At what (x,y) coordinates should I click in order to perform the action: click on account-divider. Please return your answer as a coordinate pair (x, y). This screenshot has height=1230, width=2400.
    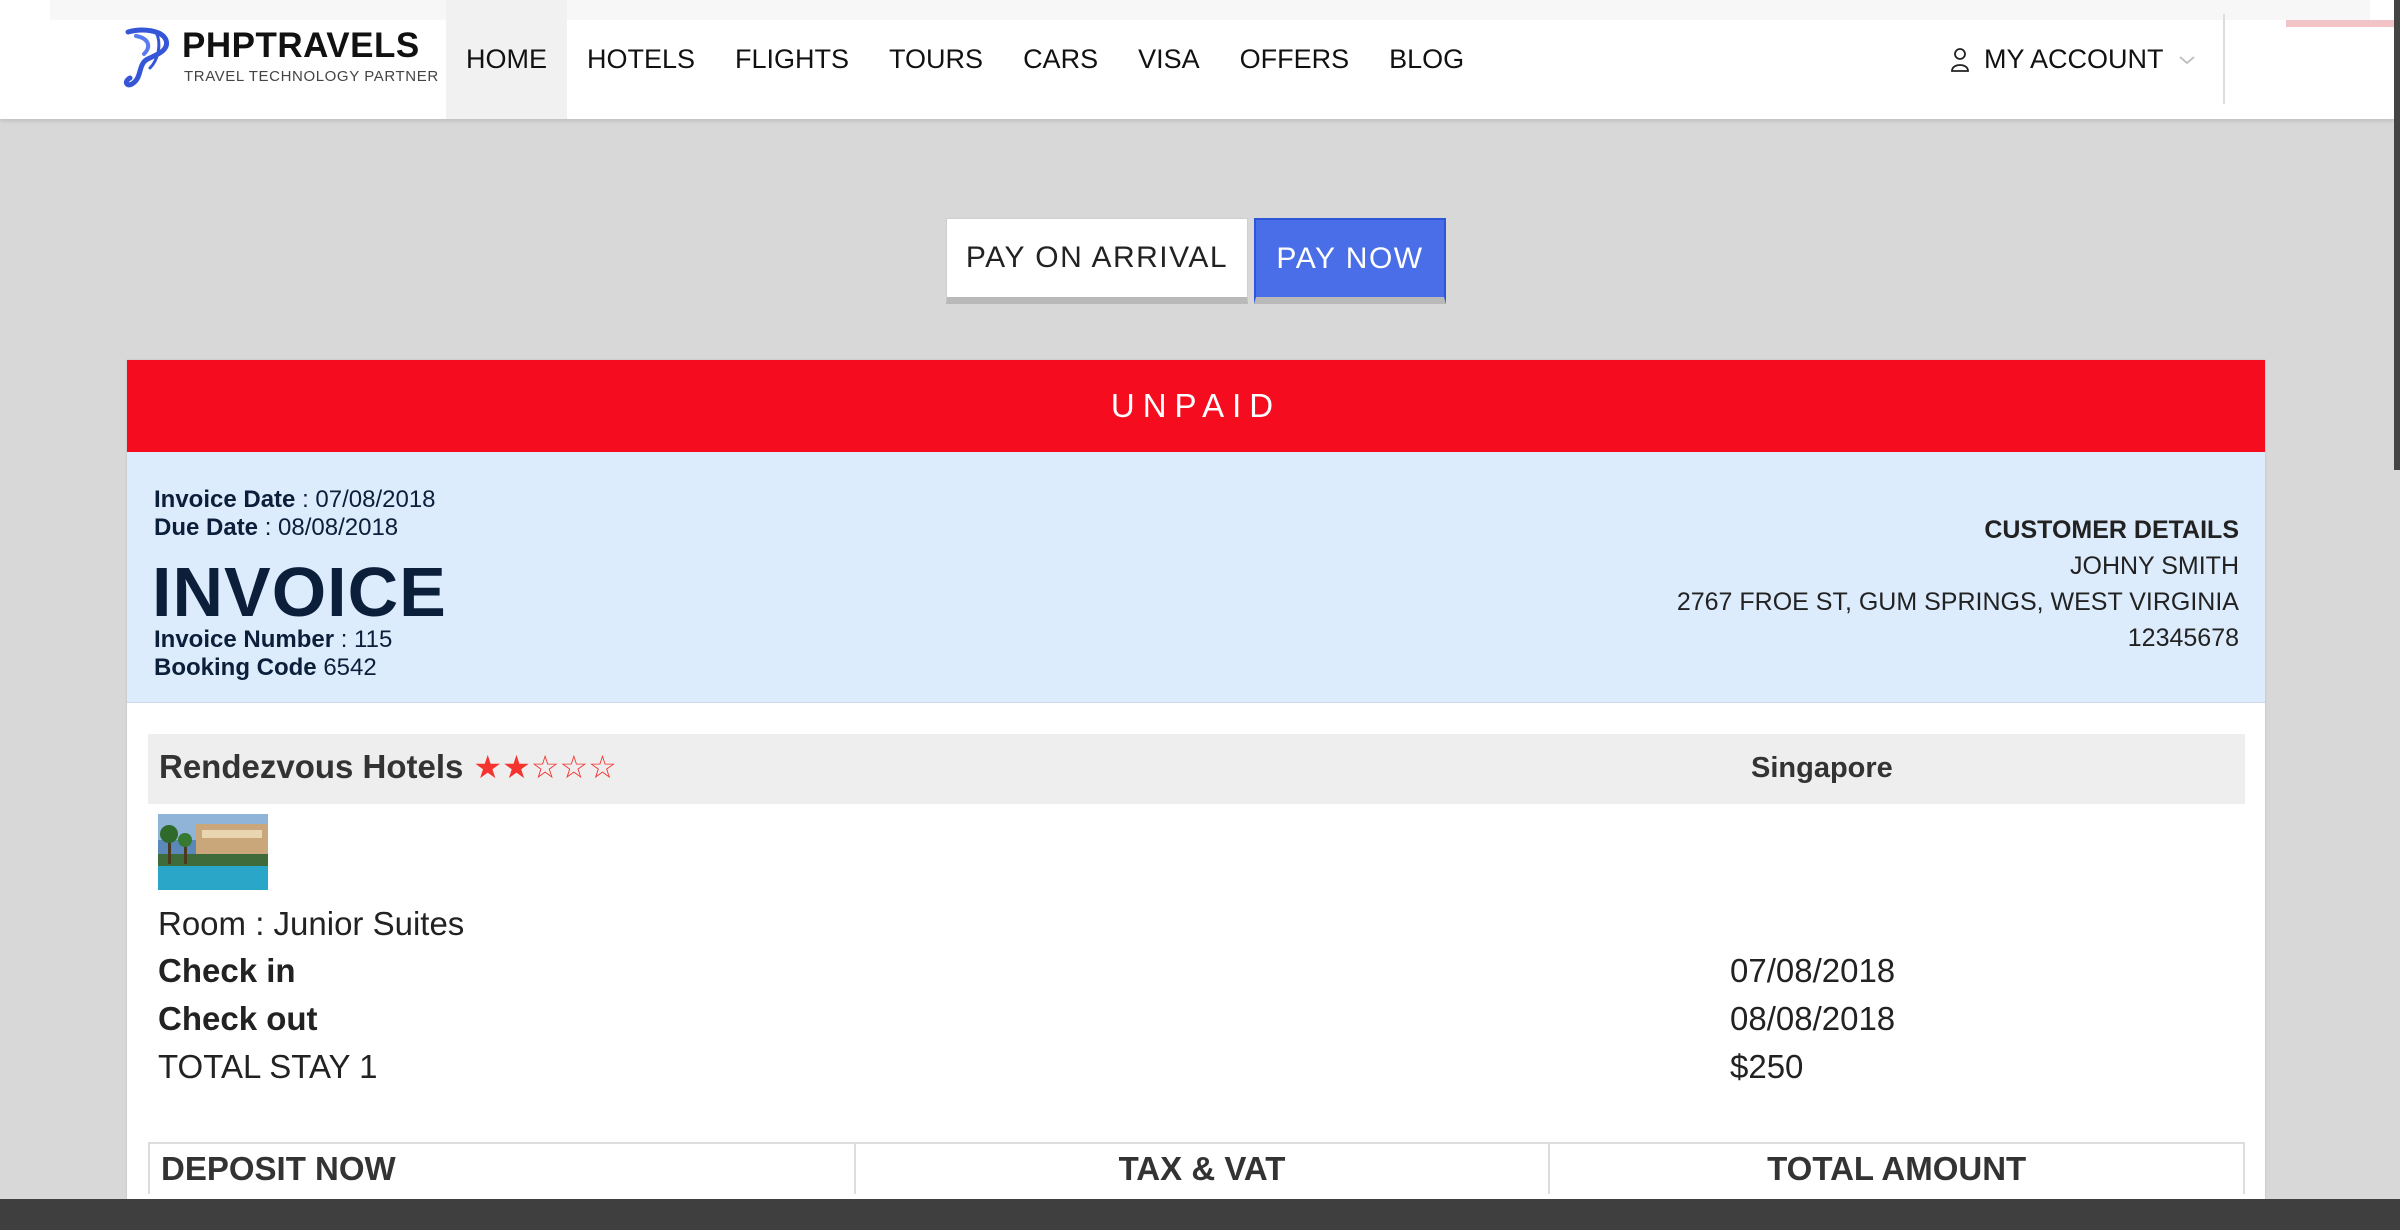
    Looking at the image, I should click on (2224, 59).